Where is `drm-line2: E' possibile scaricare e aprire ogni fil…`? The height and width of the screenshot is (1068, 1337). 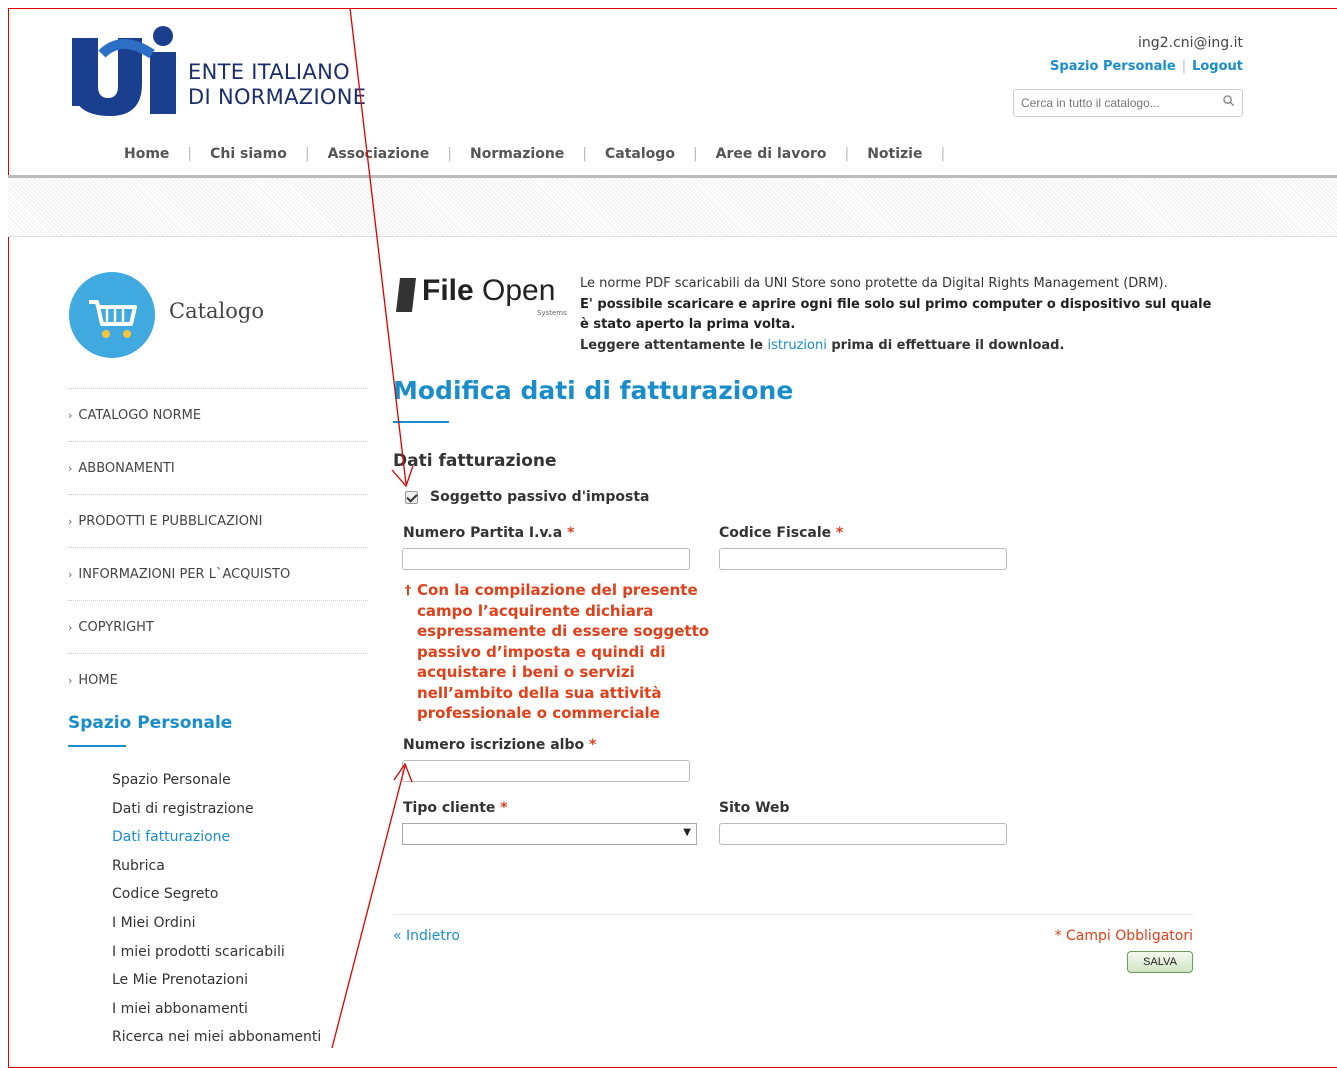 drm-line2: E' possibile scaricare e aprire ogni fil… is located at coordinates (896, 314).